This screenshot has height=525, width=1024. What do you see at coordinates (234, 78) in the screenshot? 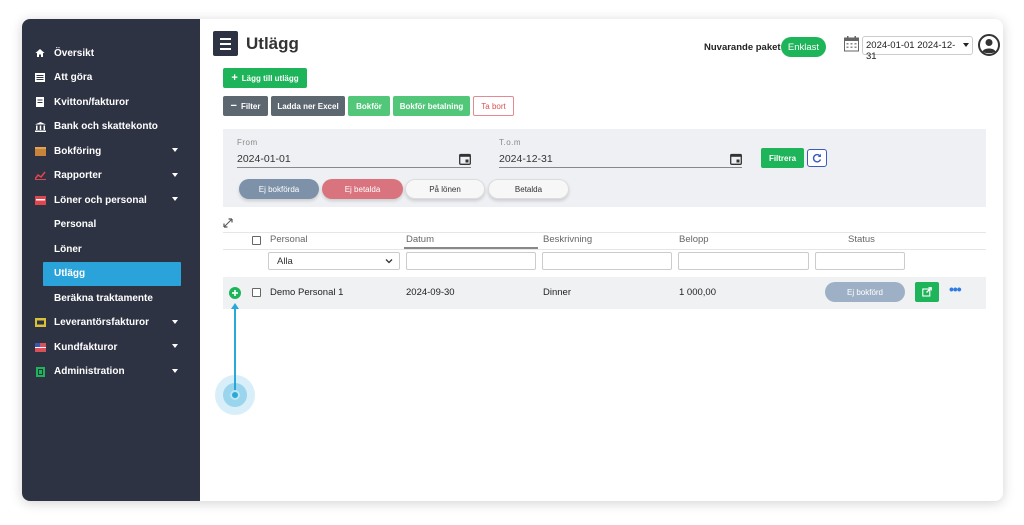
I see `plus-icon: +` at bounding box center [234, 78].